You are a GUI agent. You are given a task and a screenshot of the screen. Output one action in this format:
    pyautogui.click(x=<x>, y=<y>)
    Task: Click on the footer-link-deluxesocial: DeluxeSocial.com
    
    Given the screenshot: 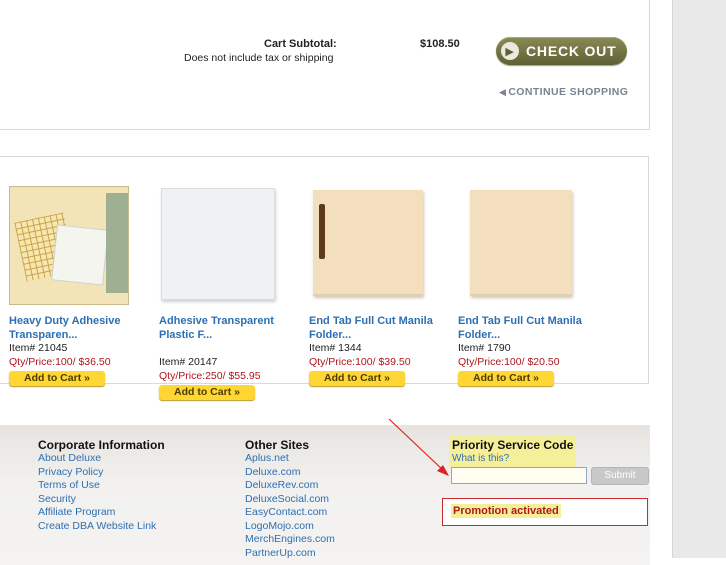 What is the action you would take?
    pyautogui.click(x=290, y=500)
    